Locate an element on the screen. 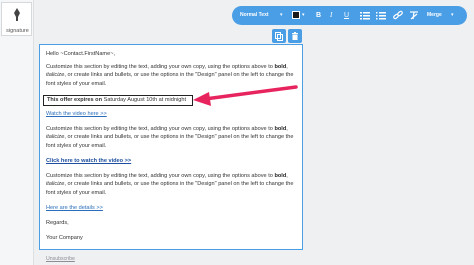  unsubscribe-link: Unsubscribe is located at coordinates (60, 259).